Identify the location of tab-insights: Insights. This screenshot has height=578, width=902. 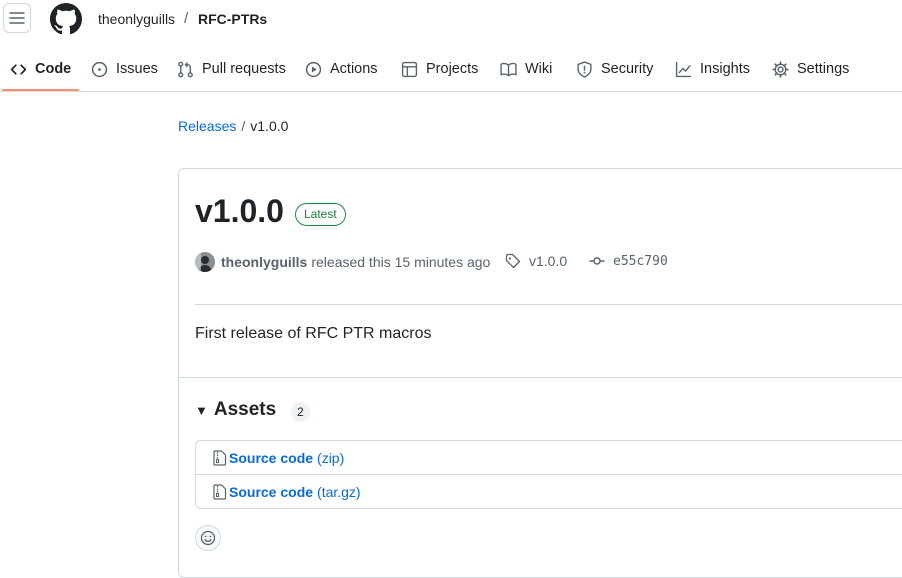
(712, 69).